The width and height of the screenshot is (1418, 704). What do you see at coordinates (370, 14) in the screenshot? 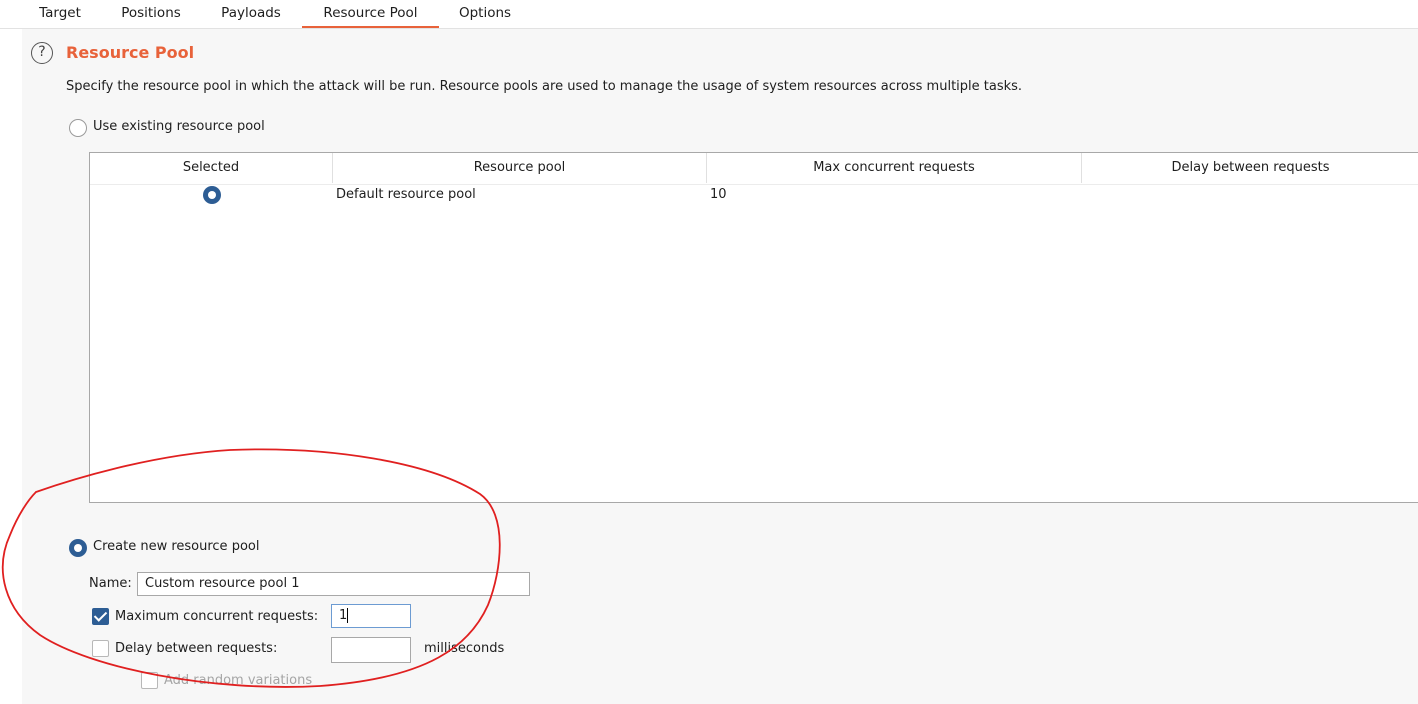
I see `tab-resource-pool: Resource Pool` at bounding box center [370, 14].